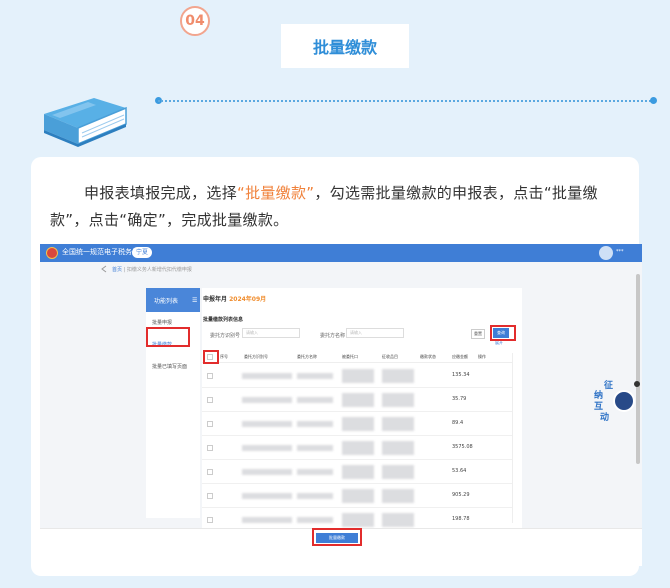 The width and height of the screenshot is (670, 588). What do you see at coordinates (52, 253) in the screenshot?
I see `emblem-icon` at bounding box center [52, 253].